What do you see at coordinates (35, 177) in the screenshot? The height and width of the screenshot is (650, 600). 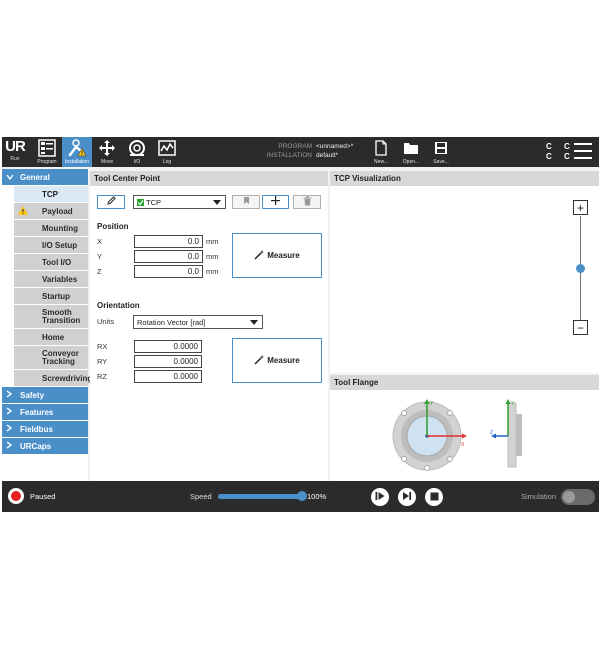 I see `sidebar-section-label: General` at bounding box center [35, 177].